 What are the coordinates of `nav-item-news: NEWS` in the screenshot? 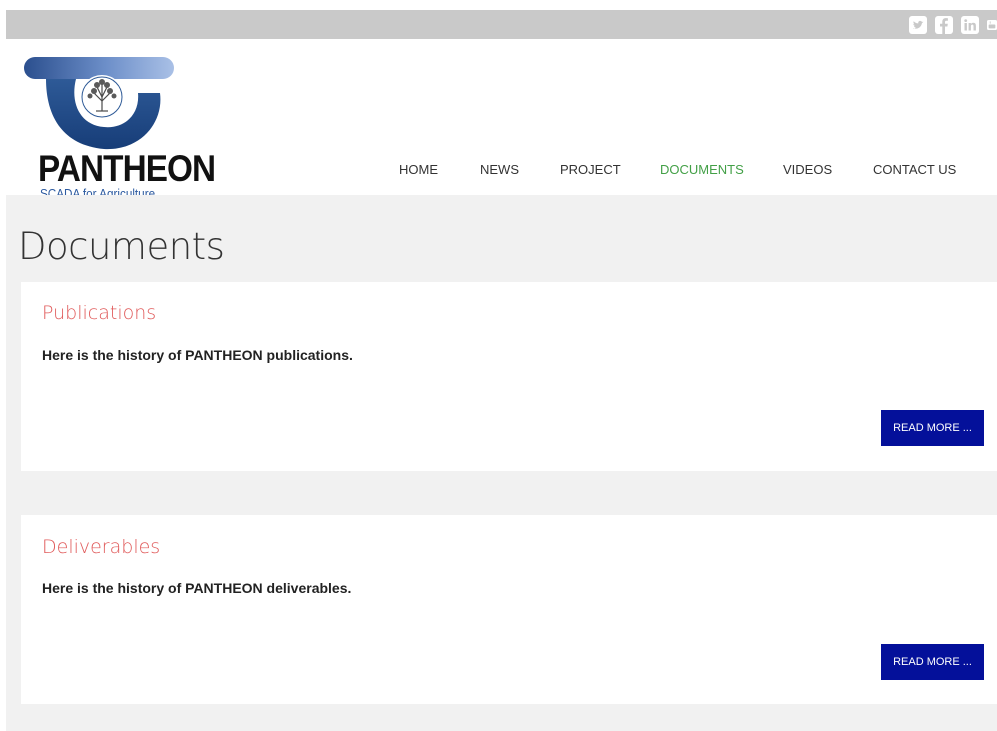 It's located at (499, 169).